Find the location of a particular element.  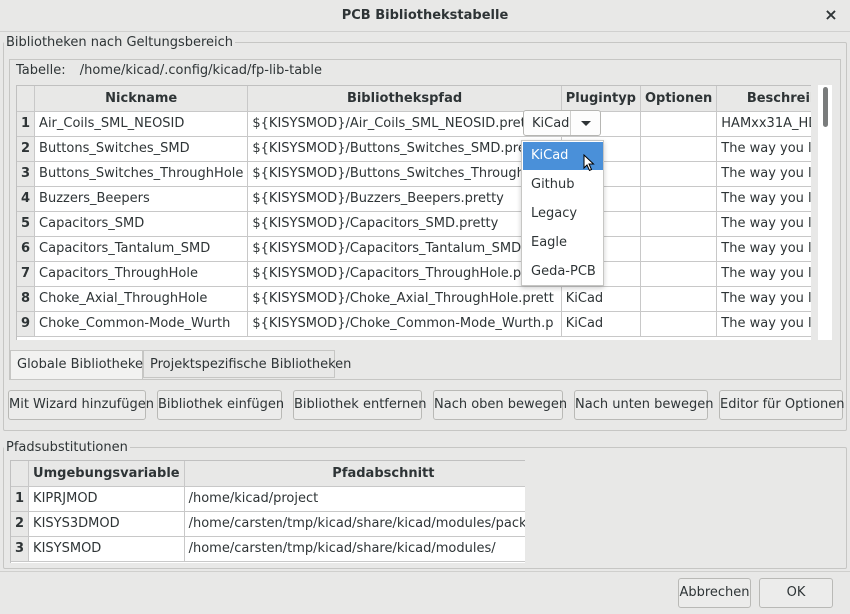

remove-library-button: Bibliothek entfernen is located at coordinates (359, 405).